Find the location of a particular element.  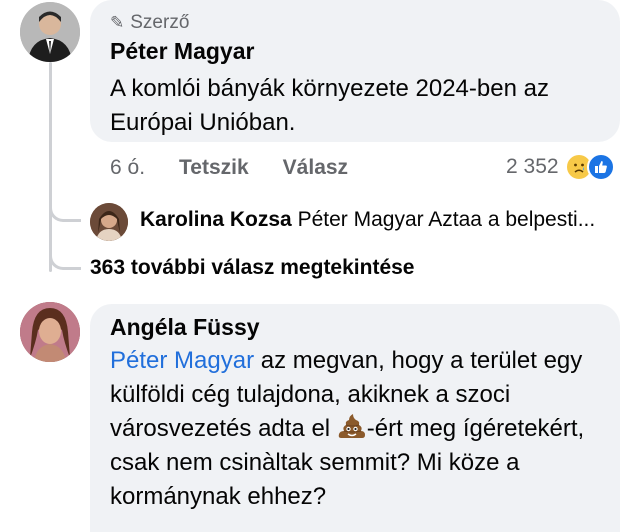

comment-actions: 6 ó. Tetszik Válasz is located at coordinates (246, 168).